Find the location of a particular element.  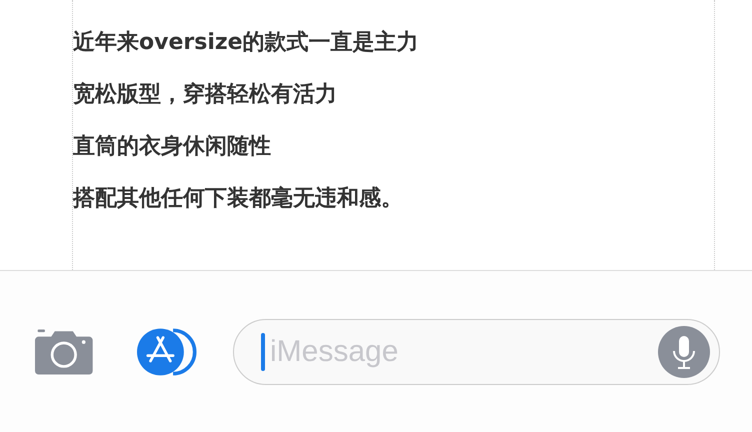

article-line: 搭配其他任何下装都毫无违和感。 is located at coordinates (238, 198).